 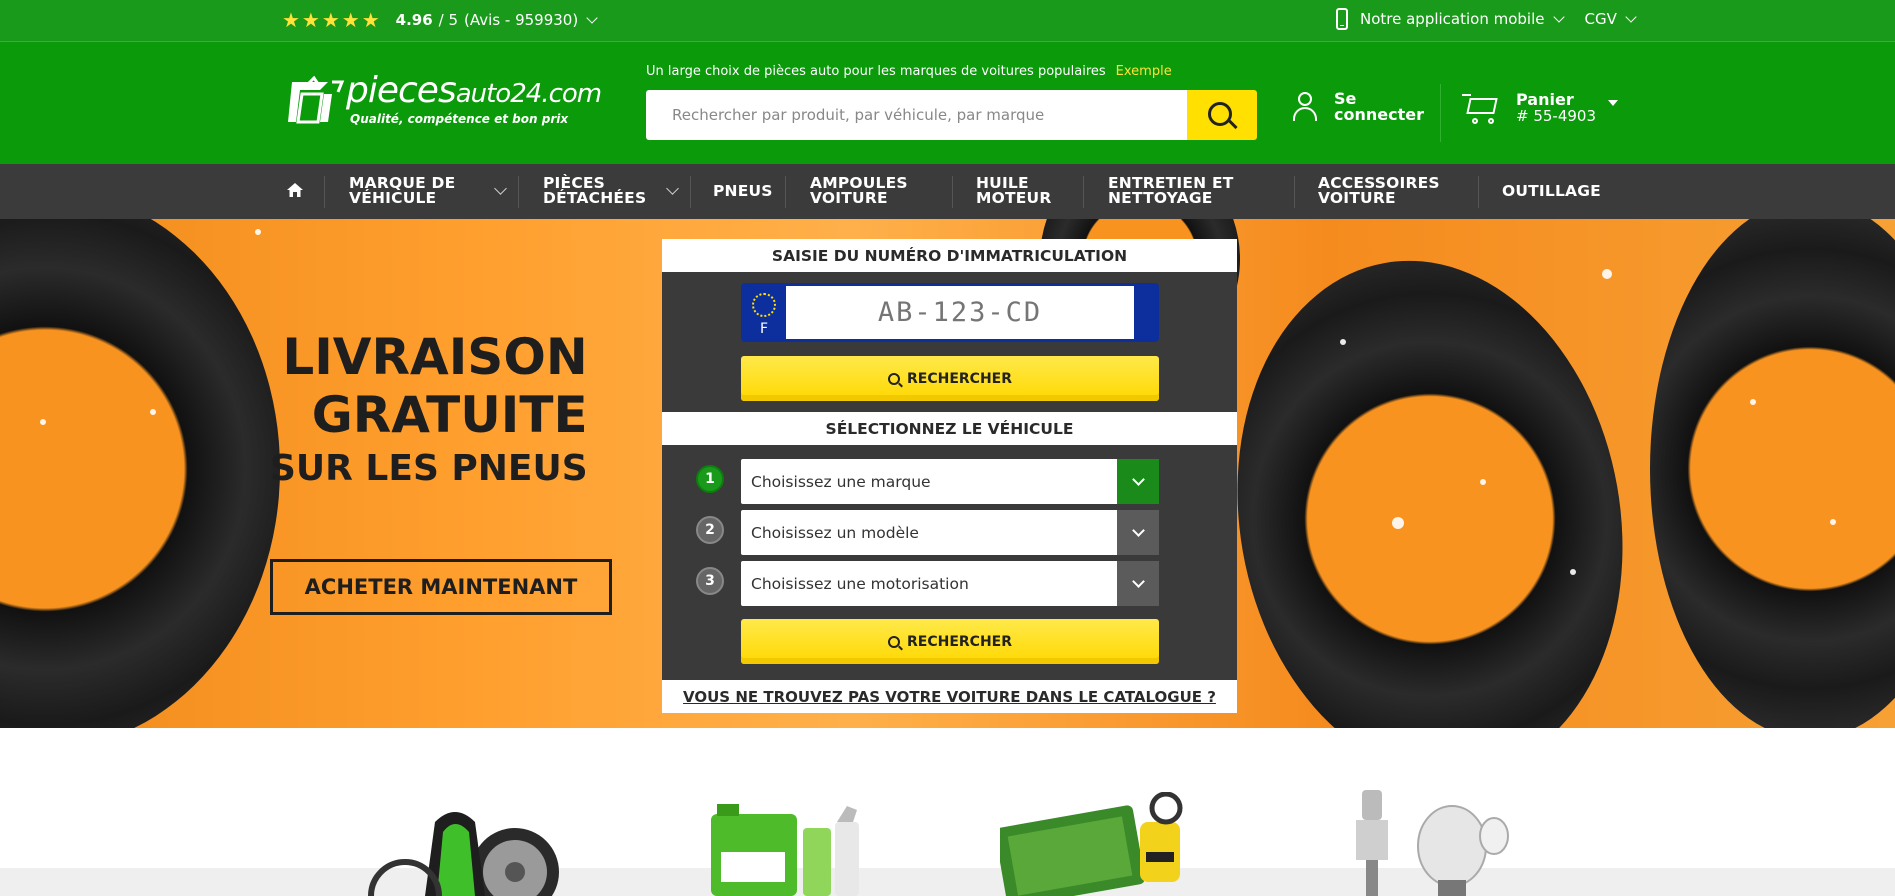 I want to click on promo-line2: GRATUITE, so click(x=449, y=415).